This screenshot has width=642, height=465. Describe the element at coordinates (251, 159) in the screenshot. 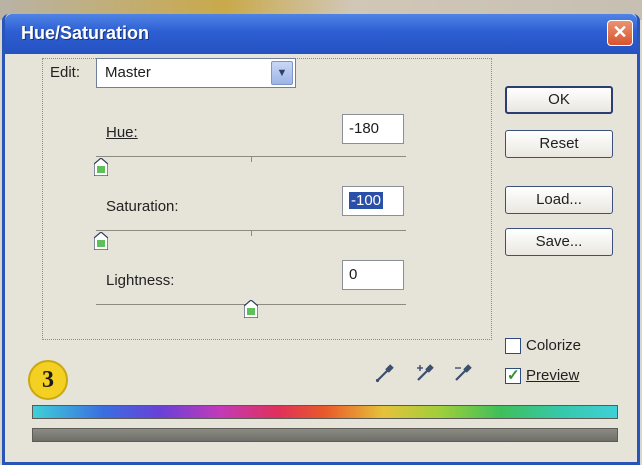

I see `hue-slider-center-tick` at that location.